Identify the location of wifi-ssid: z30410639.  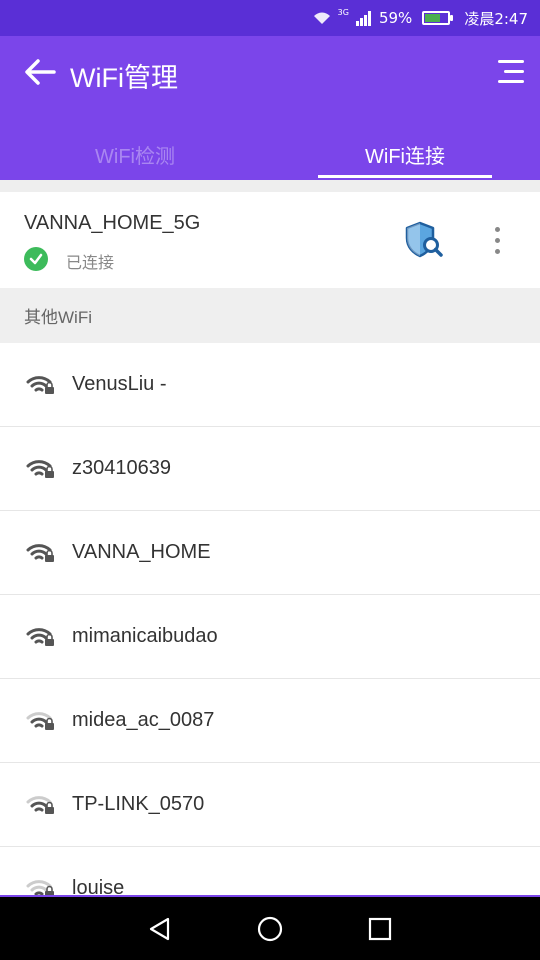
(121, 468).